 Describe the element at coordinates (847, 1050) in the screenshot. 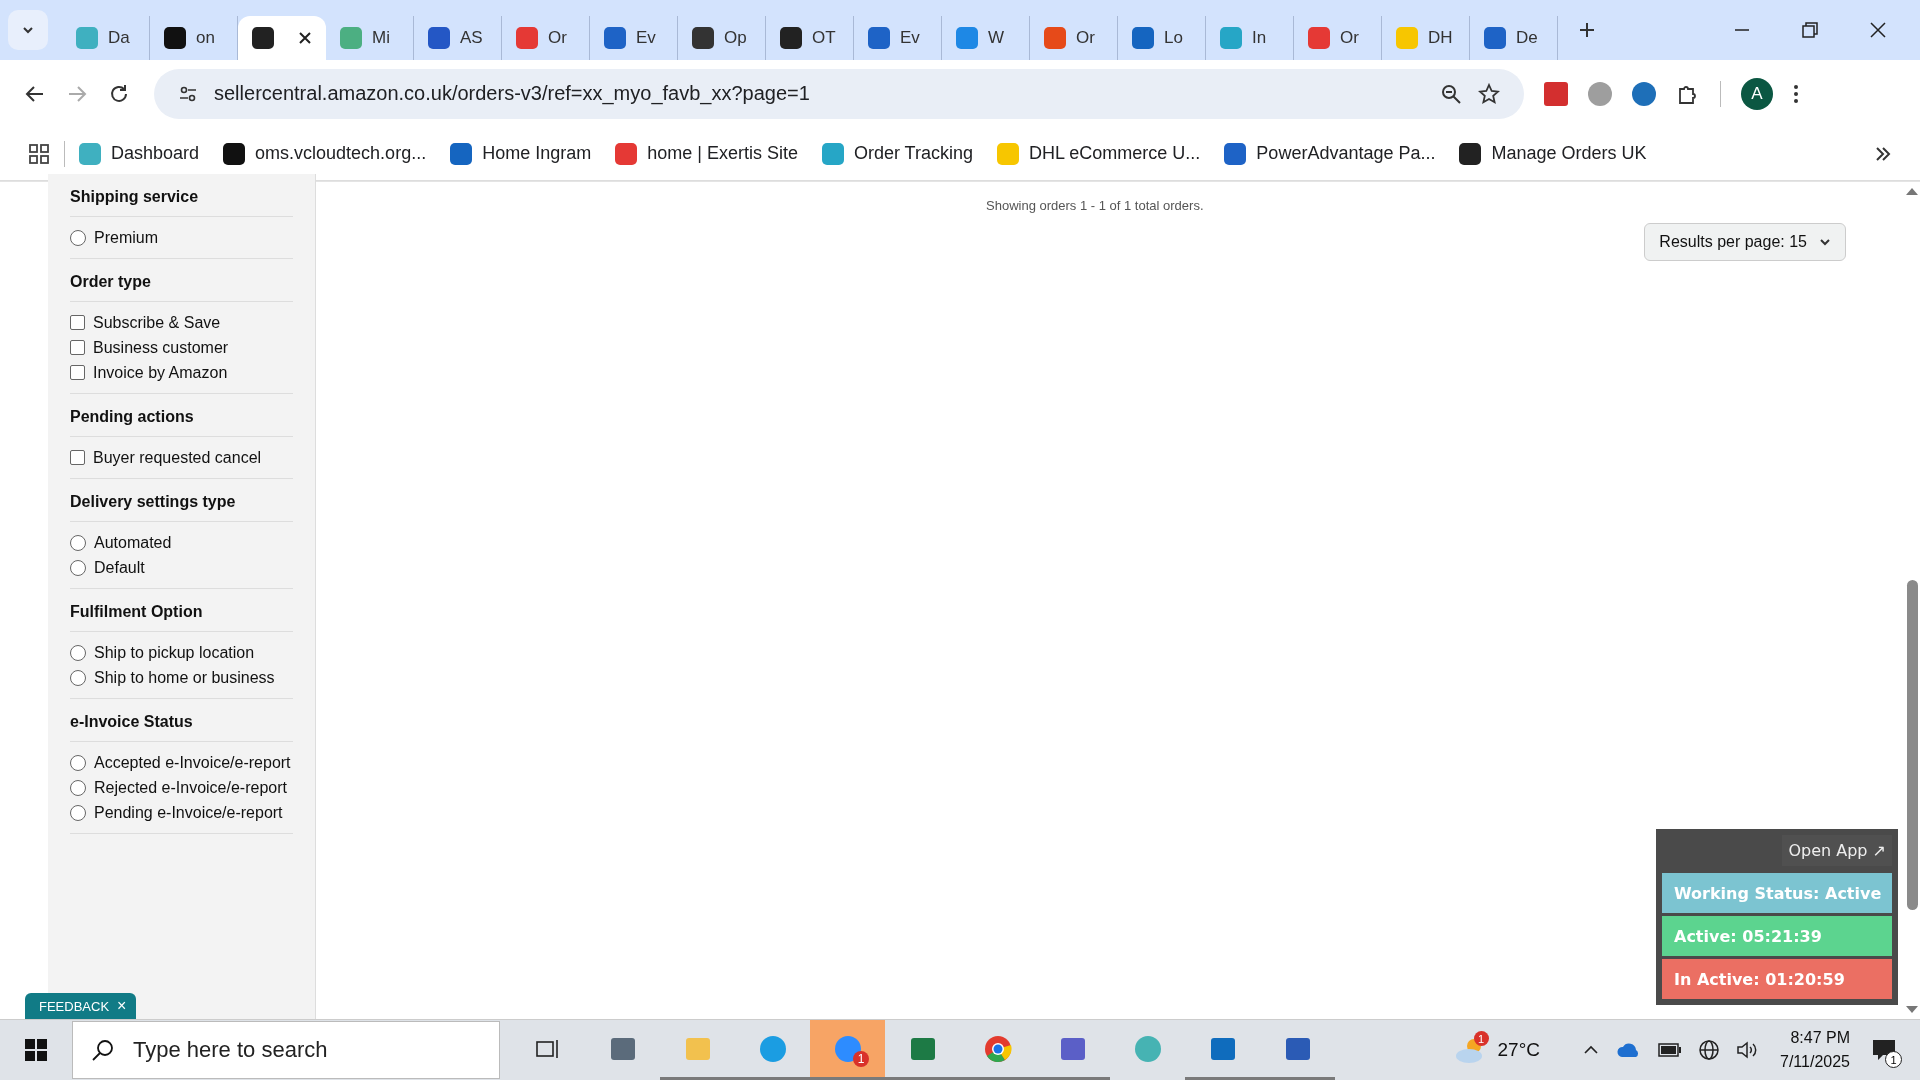

I see `taskbar-app: 1` at that location.